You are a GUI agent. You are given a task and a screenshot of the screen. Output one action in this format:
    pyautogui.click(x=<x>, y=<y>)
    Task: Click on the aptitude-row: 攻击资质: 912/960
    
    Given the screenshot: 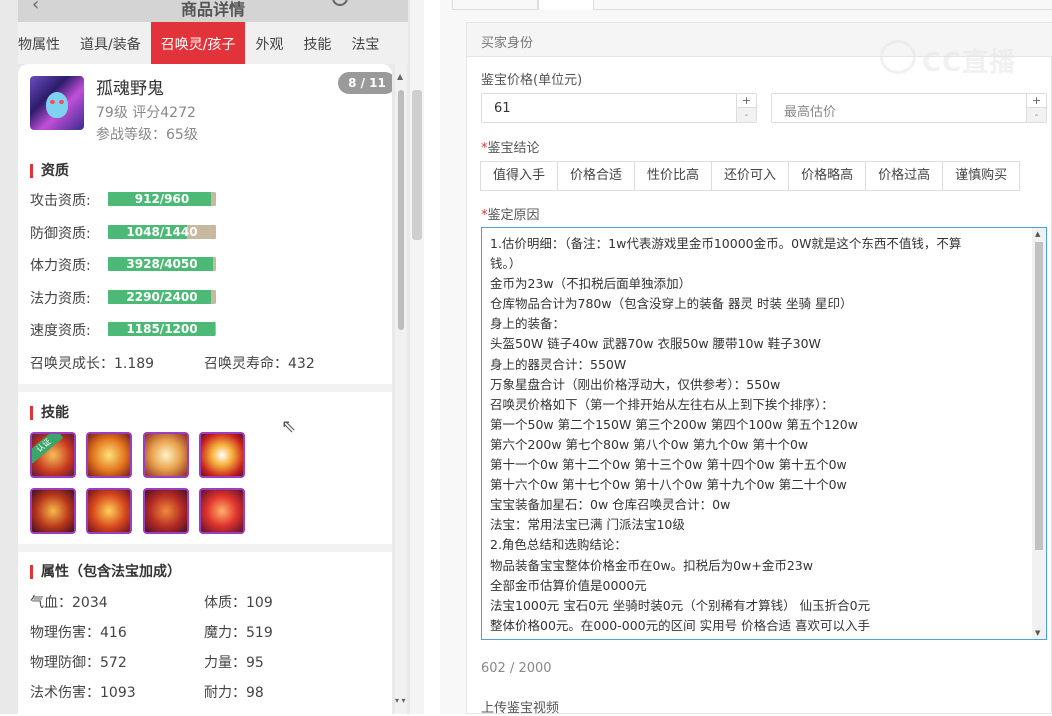 What is the action you would take?
    pyautogui.click(x=210, y=199)
    